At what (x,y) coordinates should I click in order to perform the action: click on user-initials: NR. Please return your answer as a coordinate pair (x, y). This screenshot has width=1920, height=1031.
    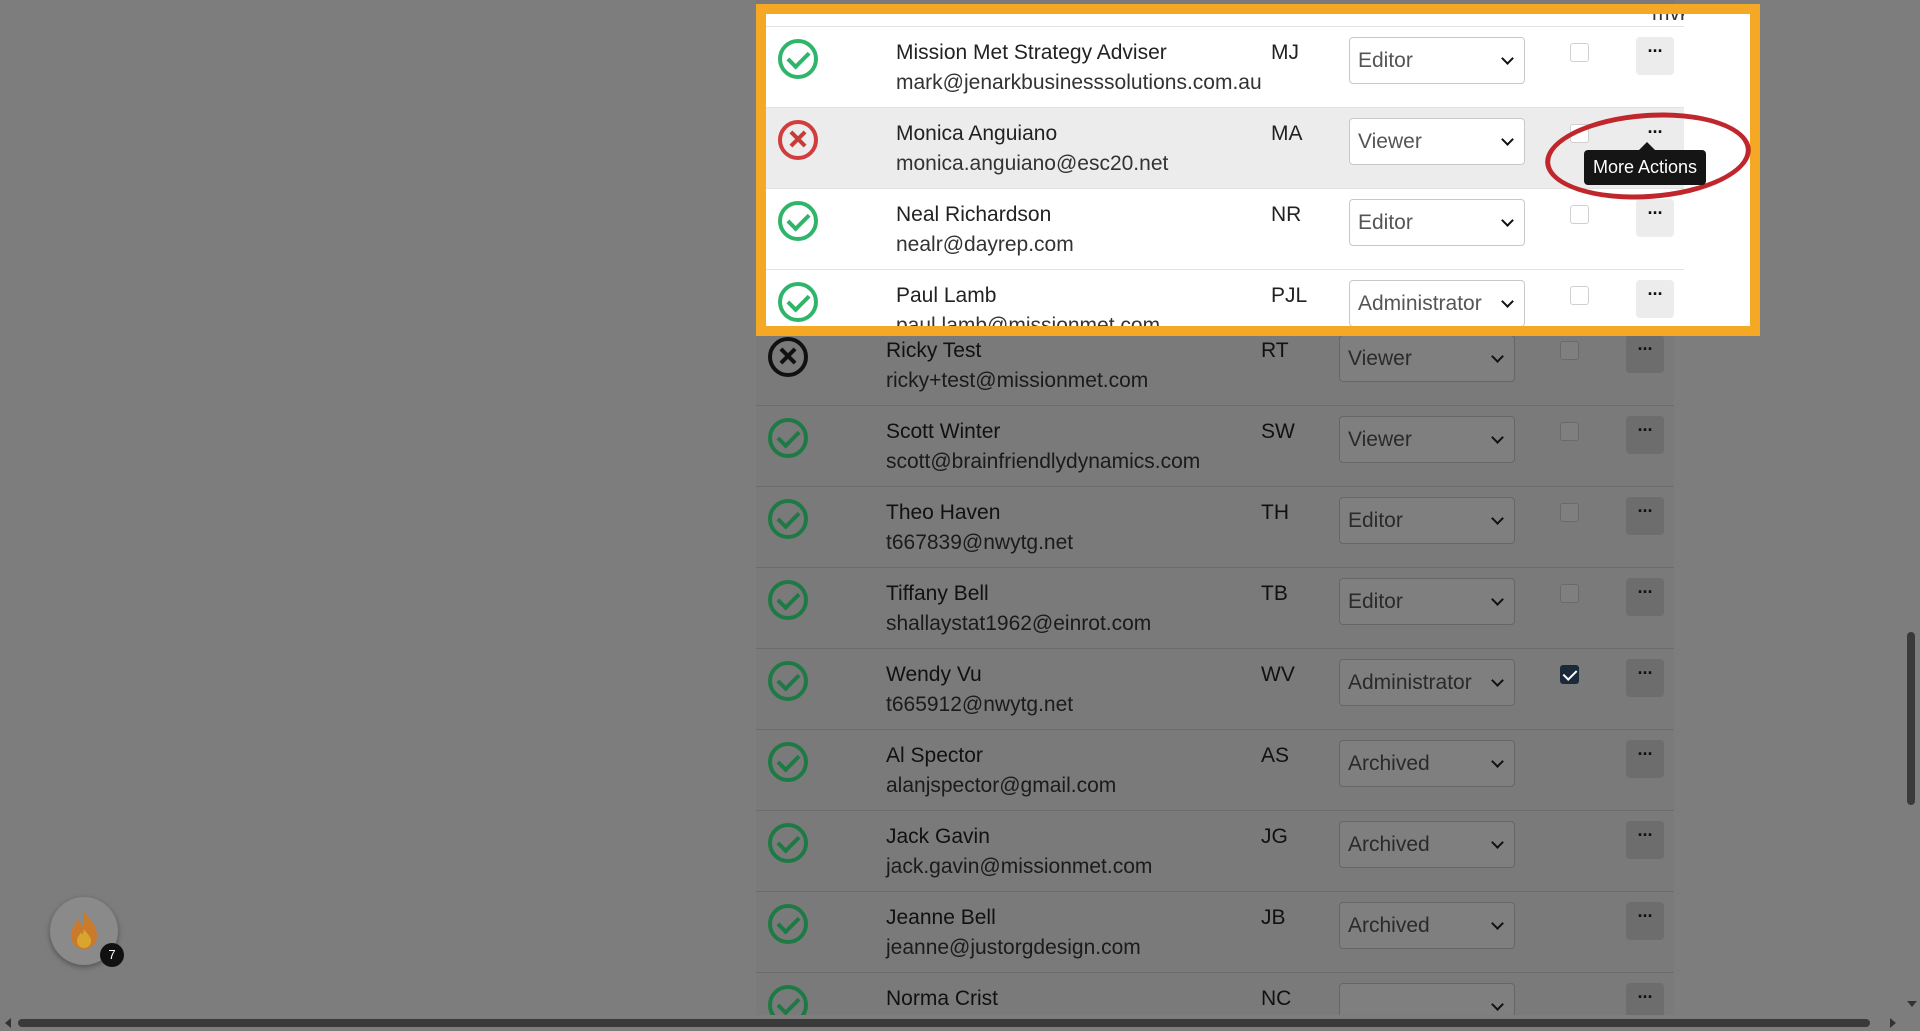
    Looking at the image, I should click on (1286, 214).